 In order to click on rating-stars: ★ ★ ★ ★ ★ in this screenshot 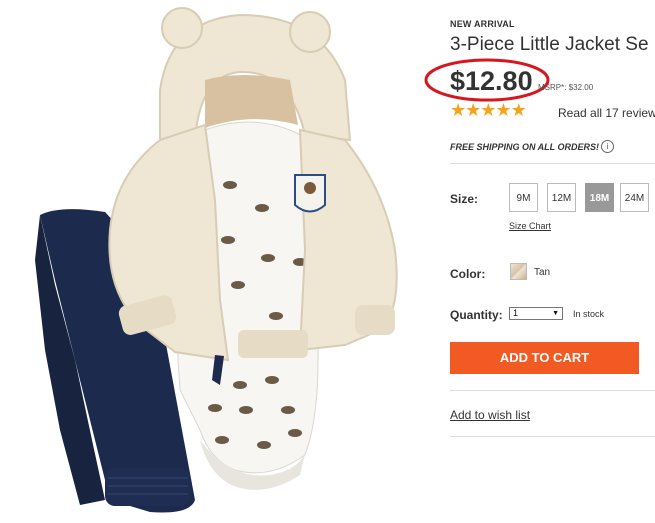, I will do `click(488, 110)`.